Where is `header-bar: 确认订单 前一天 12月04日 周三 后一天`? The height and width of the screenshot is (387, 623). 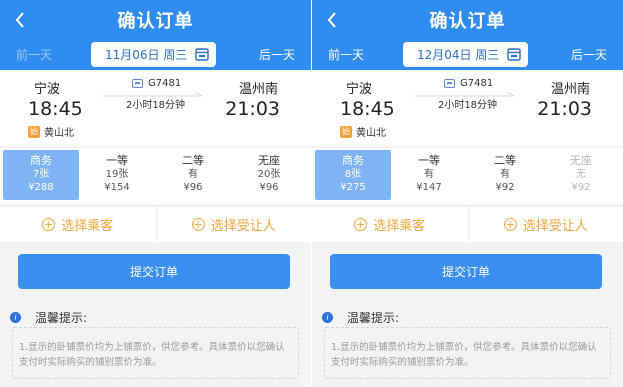
header-bar: 确认订单 前一天 12月04日 周三 后一天 is located at coordinates (467, 35).